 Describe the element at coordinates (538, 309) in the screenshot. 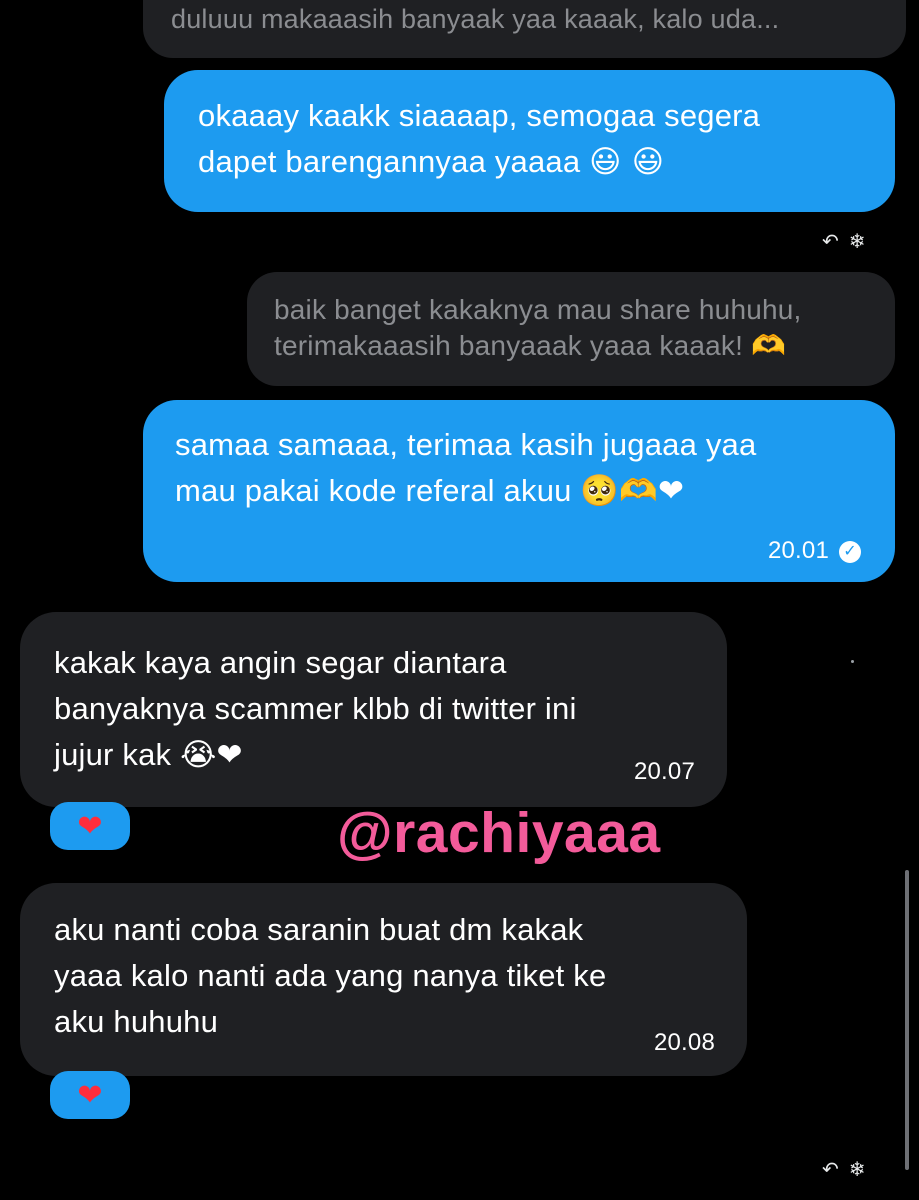

I see `message-line: baik banget kakaknya mau share huhuhu,` at that location.